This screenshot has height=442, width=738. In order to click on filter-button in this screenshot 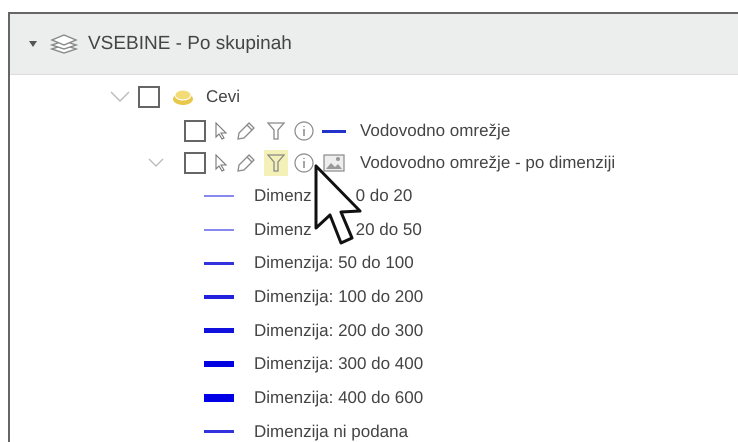, I will do `click(276, 163)`.